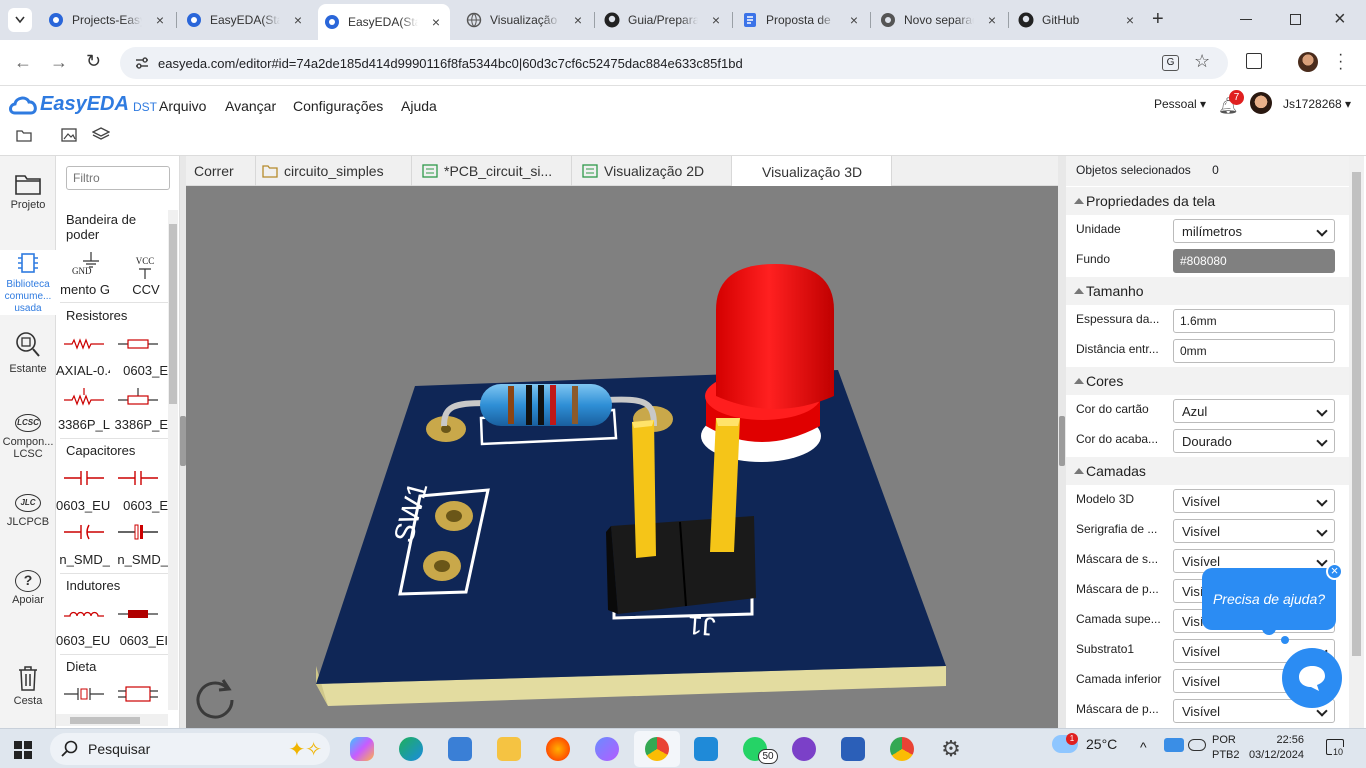  I want to click on nav-support: ? Apoiar, so click(28, 588).